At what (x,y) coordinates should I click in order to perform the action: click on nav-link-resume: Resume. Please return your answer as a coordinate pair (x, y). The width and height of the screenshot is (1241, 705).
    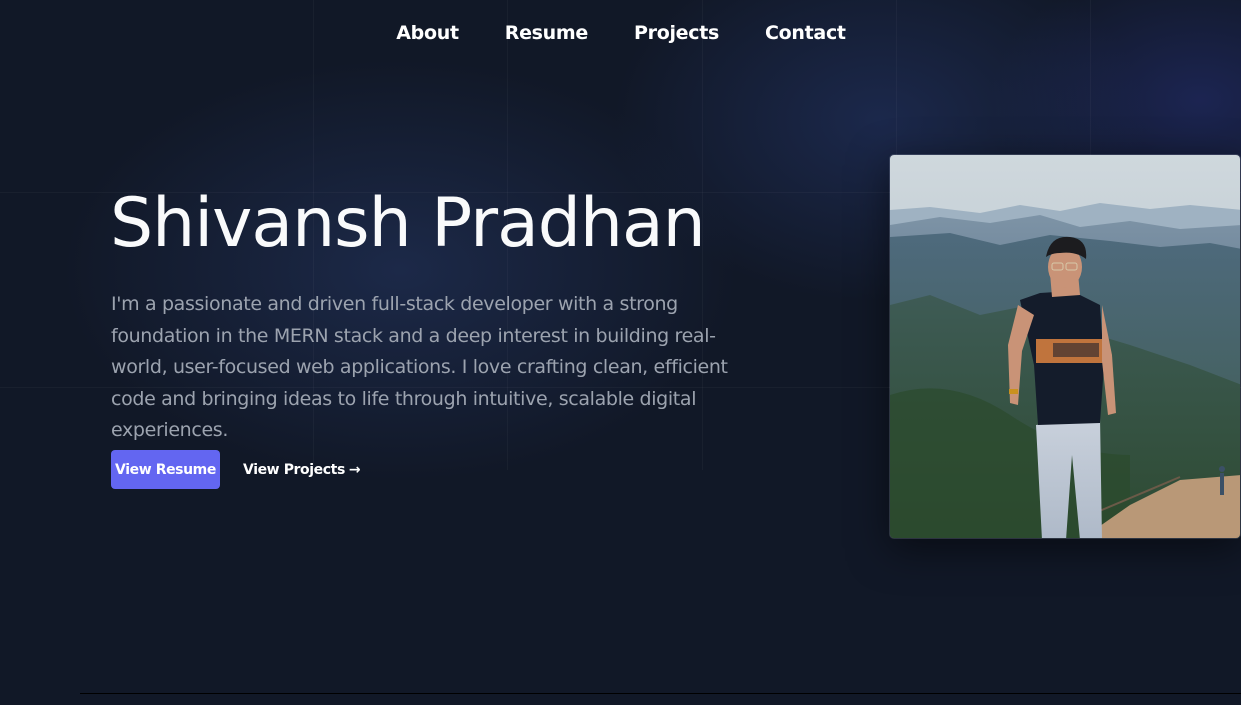
    Looking at the image, I should click on (547, 33).